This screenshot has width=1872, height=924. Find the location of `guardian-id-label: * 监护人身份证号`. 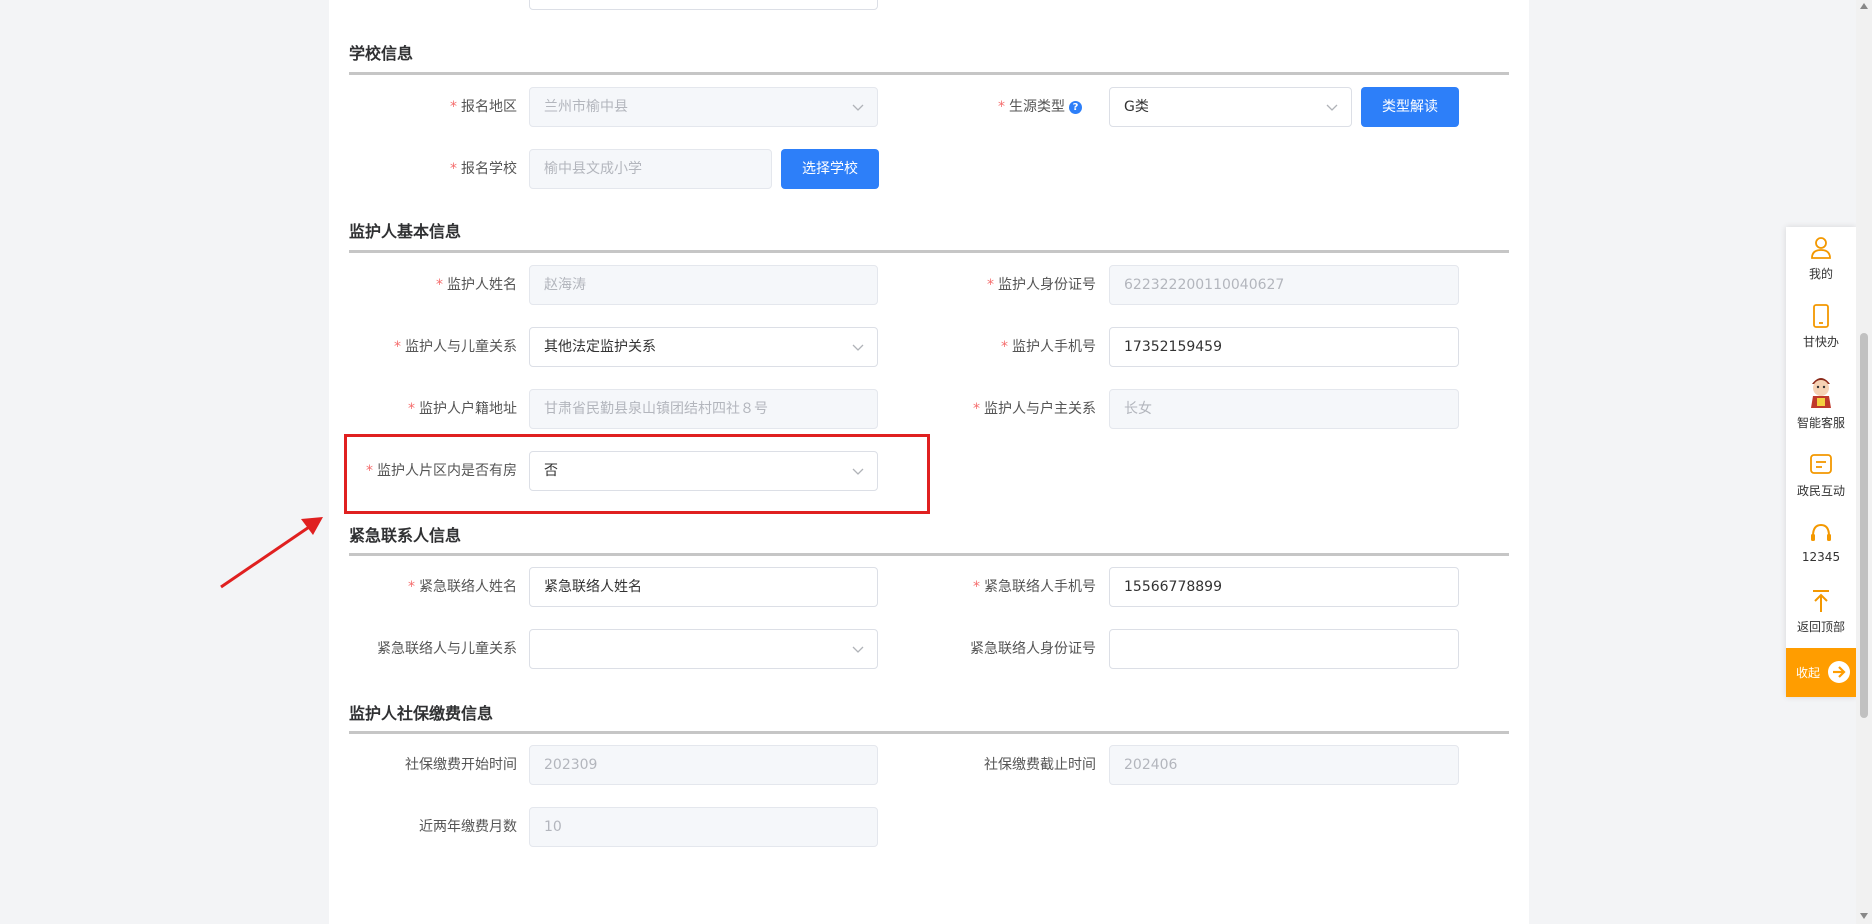

guardian-id-label: * 监护人身份证号 is located at coordinates (1041, 285).